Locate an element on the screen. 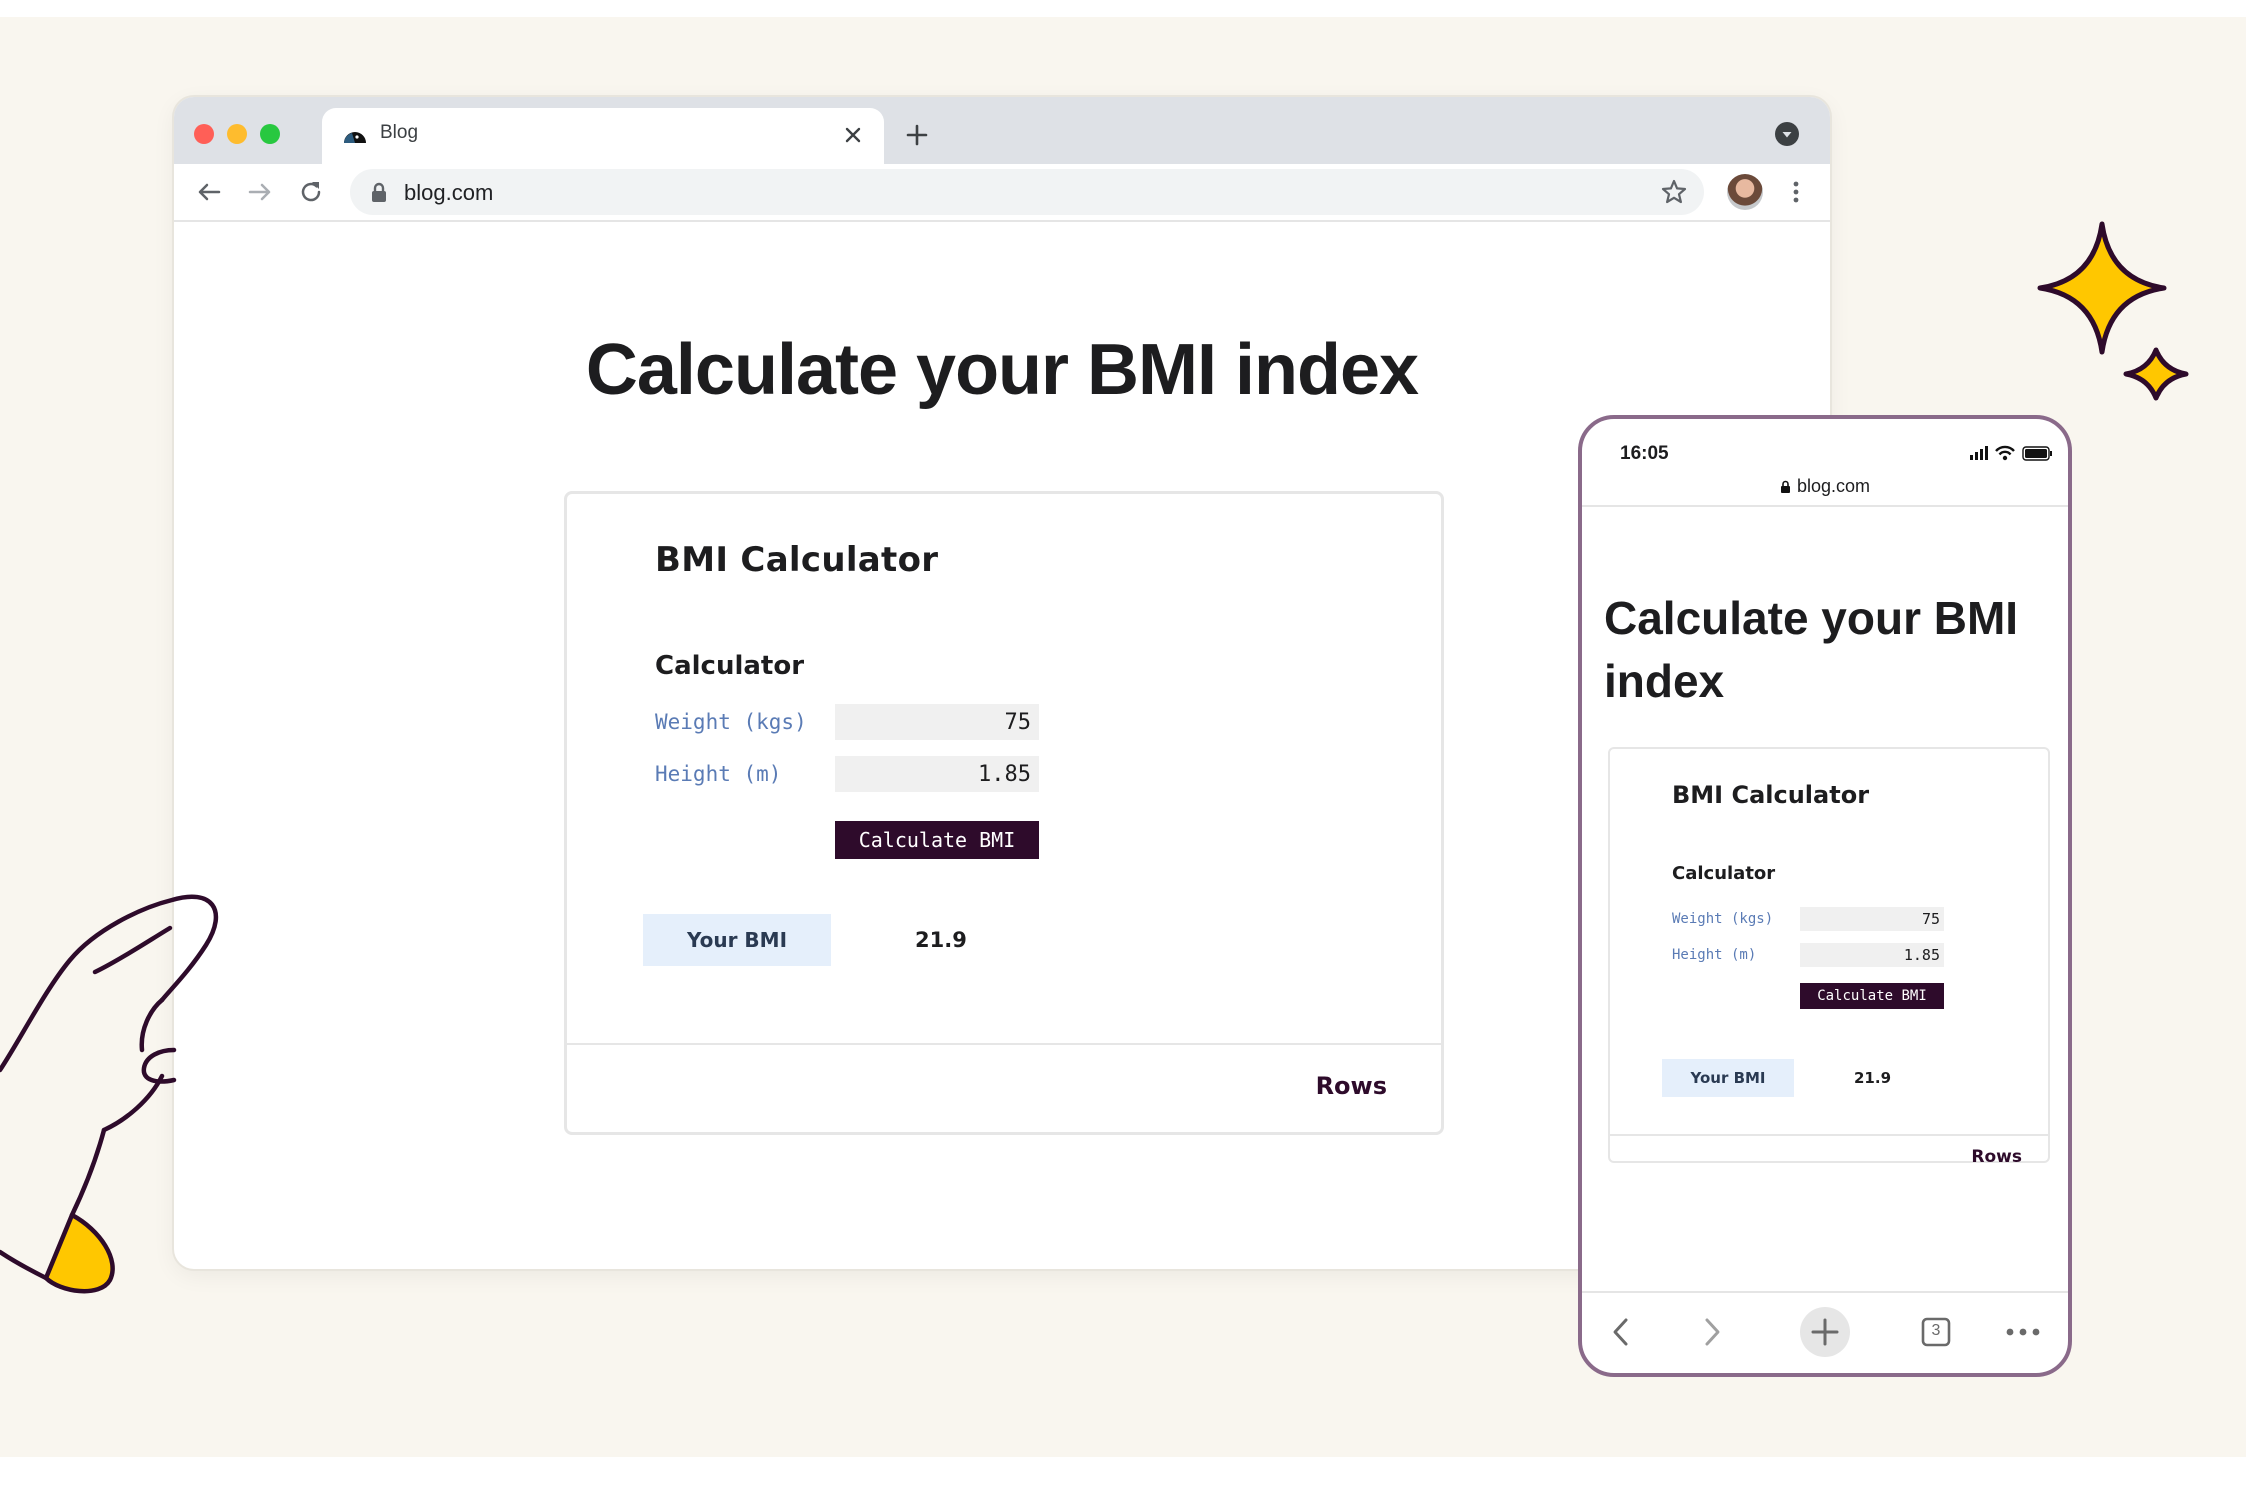 The height and width of the screenshot is (1497, 2246). page-title: Calculate your BMI index is located at coordinates (1002, 370).